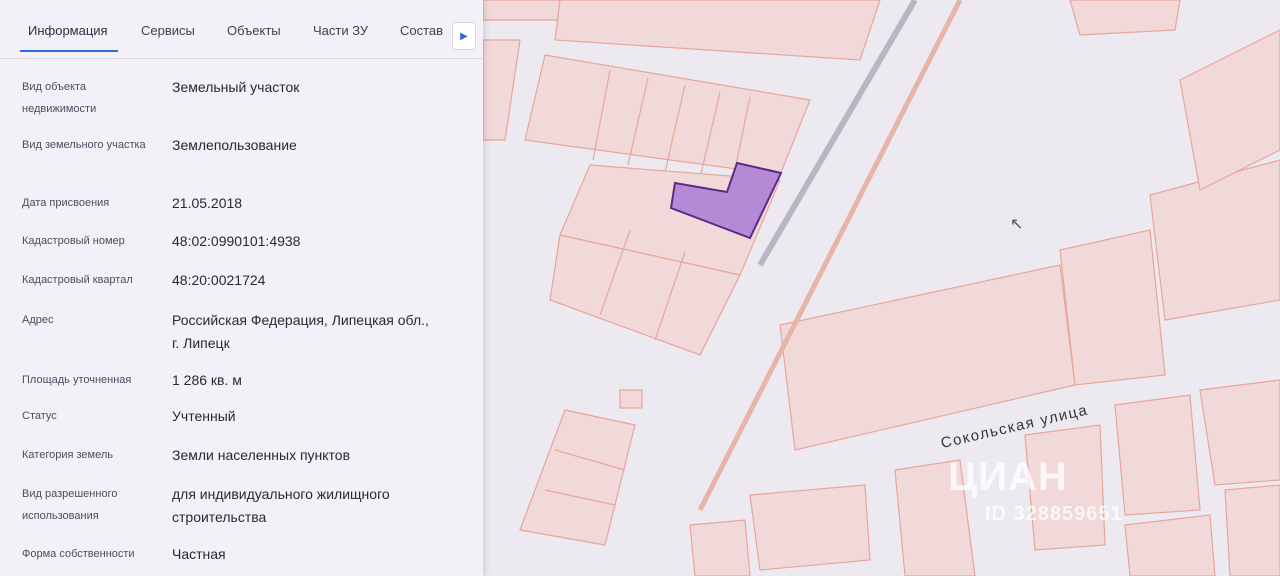 The width and height of the screenshot is (1280, 576). Describe the element at coordinates (38, 320) in the screenshot. I see `field-label: Адрес` at that location.